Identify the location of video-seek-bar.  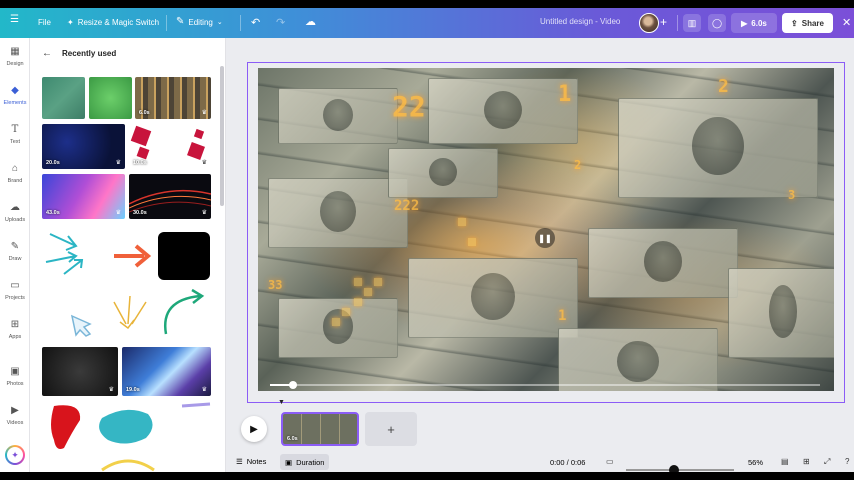
(545, 385).